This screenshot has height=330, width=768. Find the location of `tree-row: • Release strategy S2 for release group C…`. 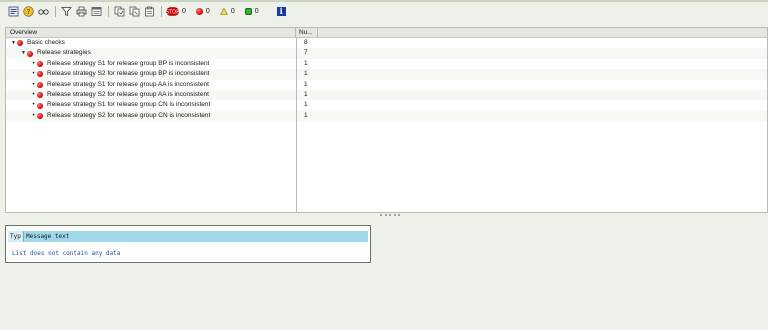

tree-row: • Release strategy S2 for release group C… is located at coordinates (386, 116).